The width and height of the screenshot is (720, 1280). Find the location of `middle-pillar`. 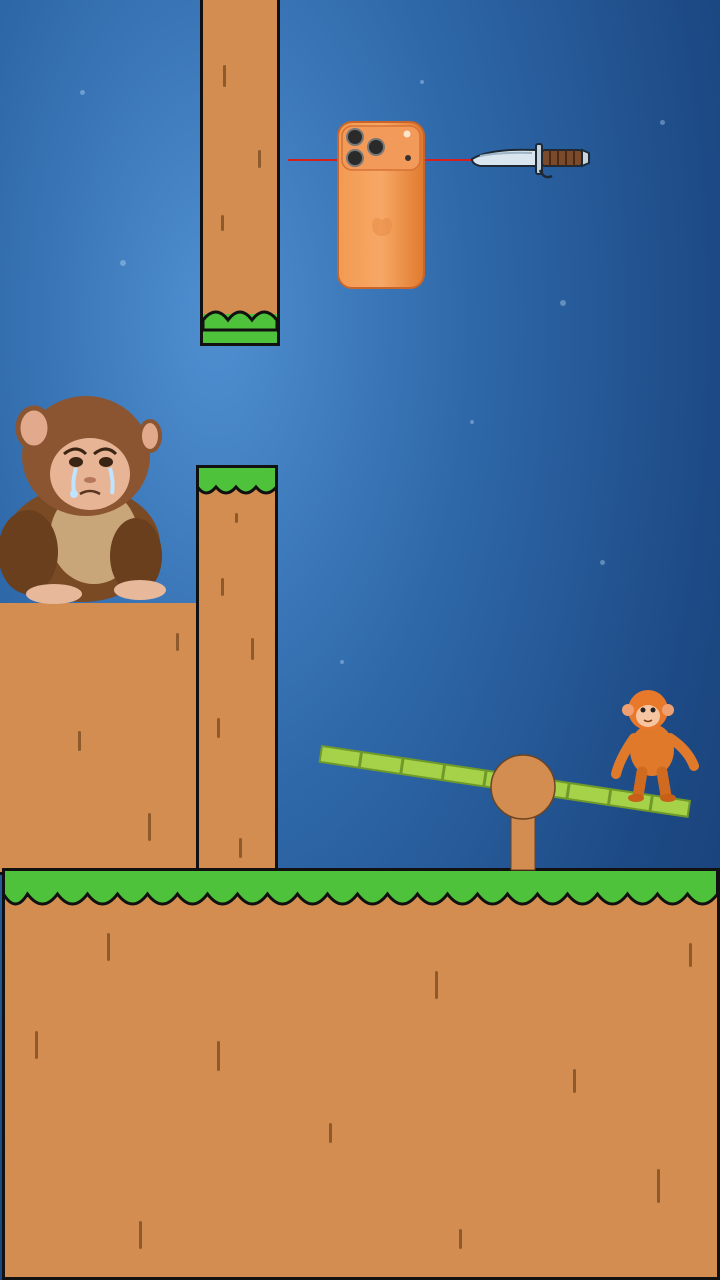

middle-pillar is located at coordinates (237, 670).